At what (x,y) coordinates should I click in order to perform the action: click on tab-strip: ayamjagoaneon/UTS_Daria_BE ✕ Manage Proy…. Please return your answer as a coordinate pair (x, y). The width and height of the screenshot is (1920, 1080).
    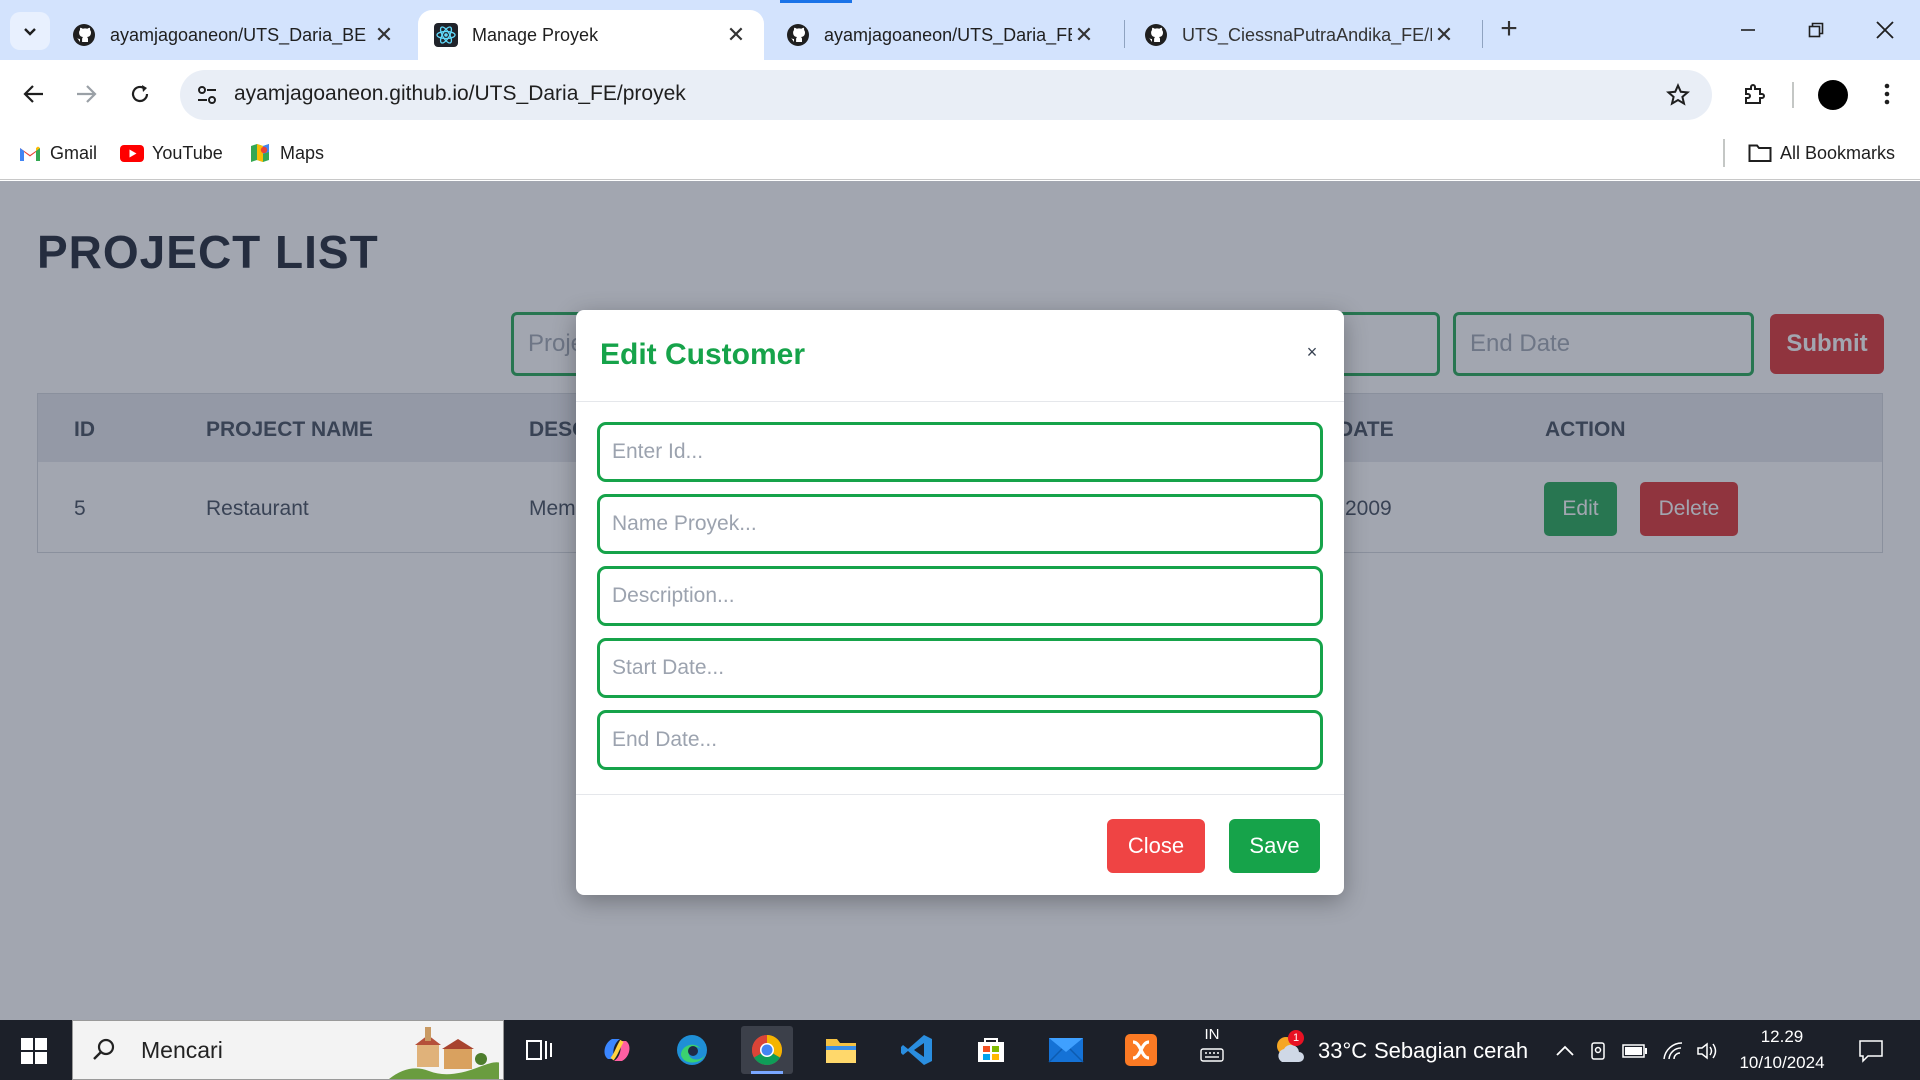
    Looking at the image, I should click on (960, 30).